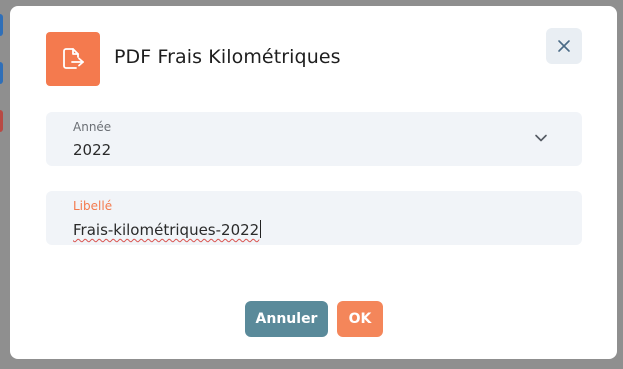 The width and height of the screenshot is (623, 369). I want to click on libelle-label: Libellé, so click(93, 206).